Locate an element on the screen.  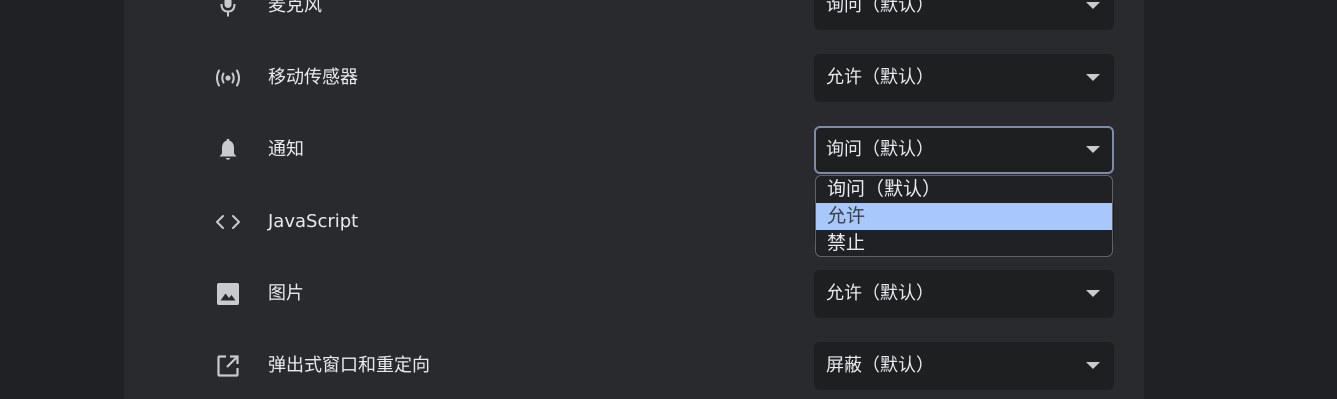
image-icon is located at coordinates (228, 294).